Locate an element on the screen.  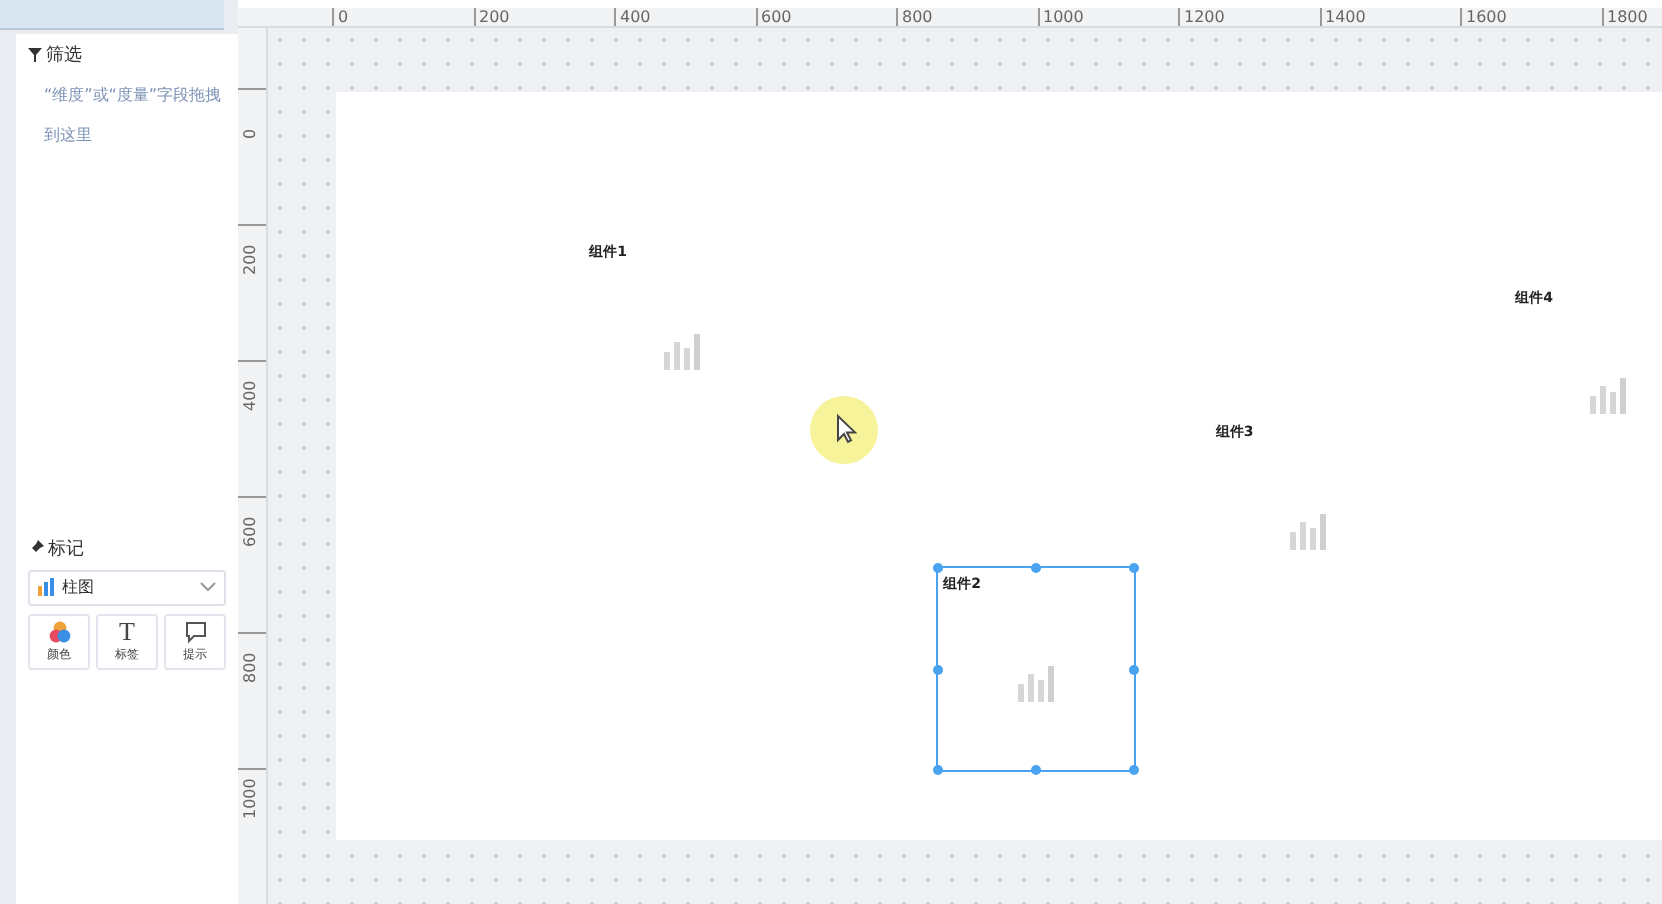
pin-icon is located at coordinates (36, 548).